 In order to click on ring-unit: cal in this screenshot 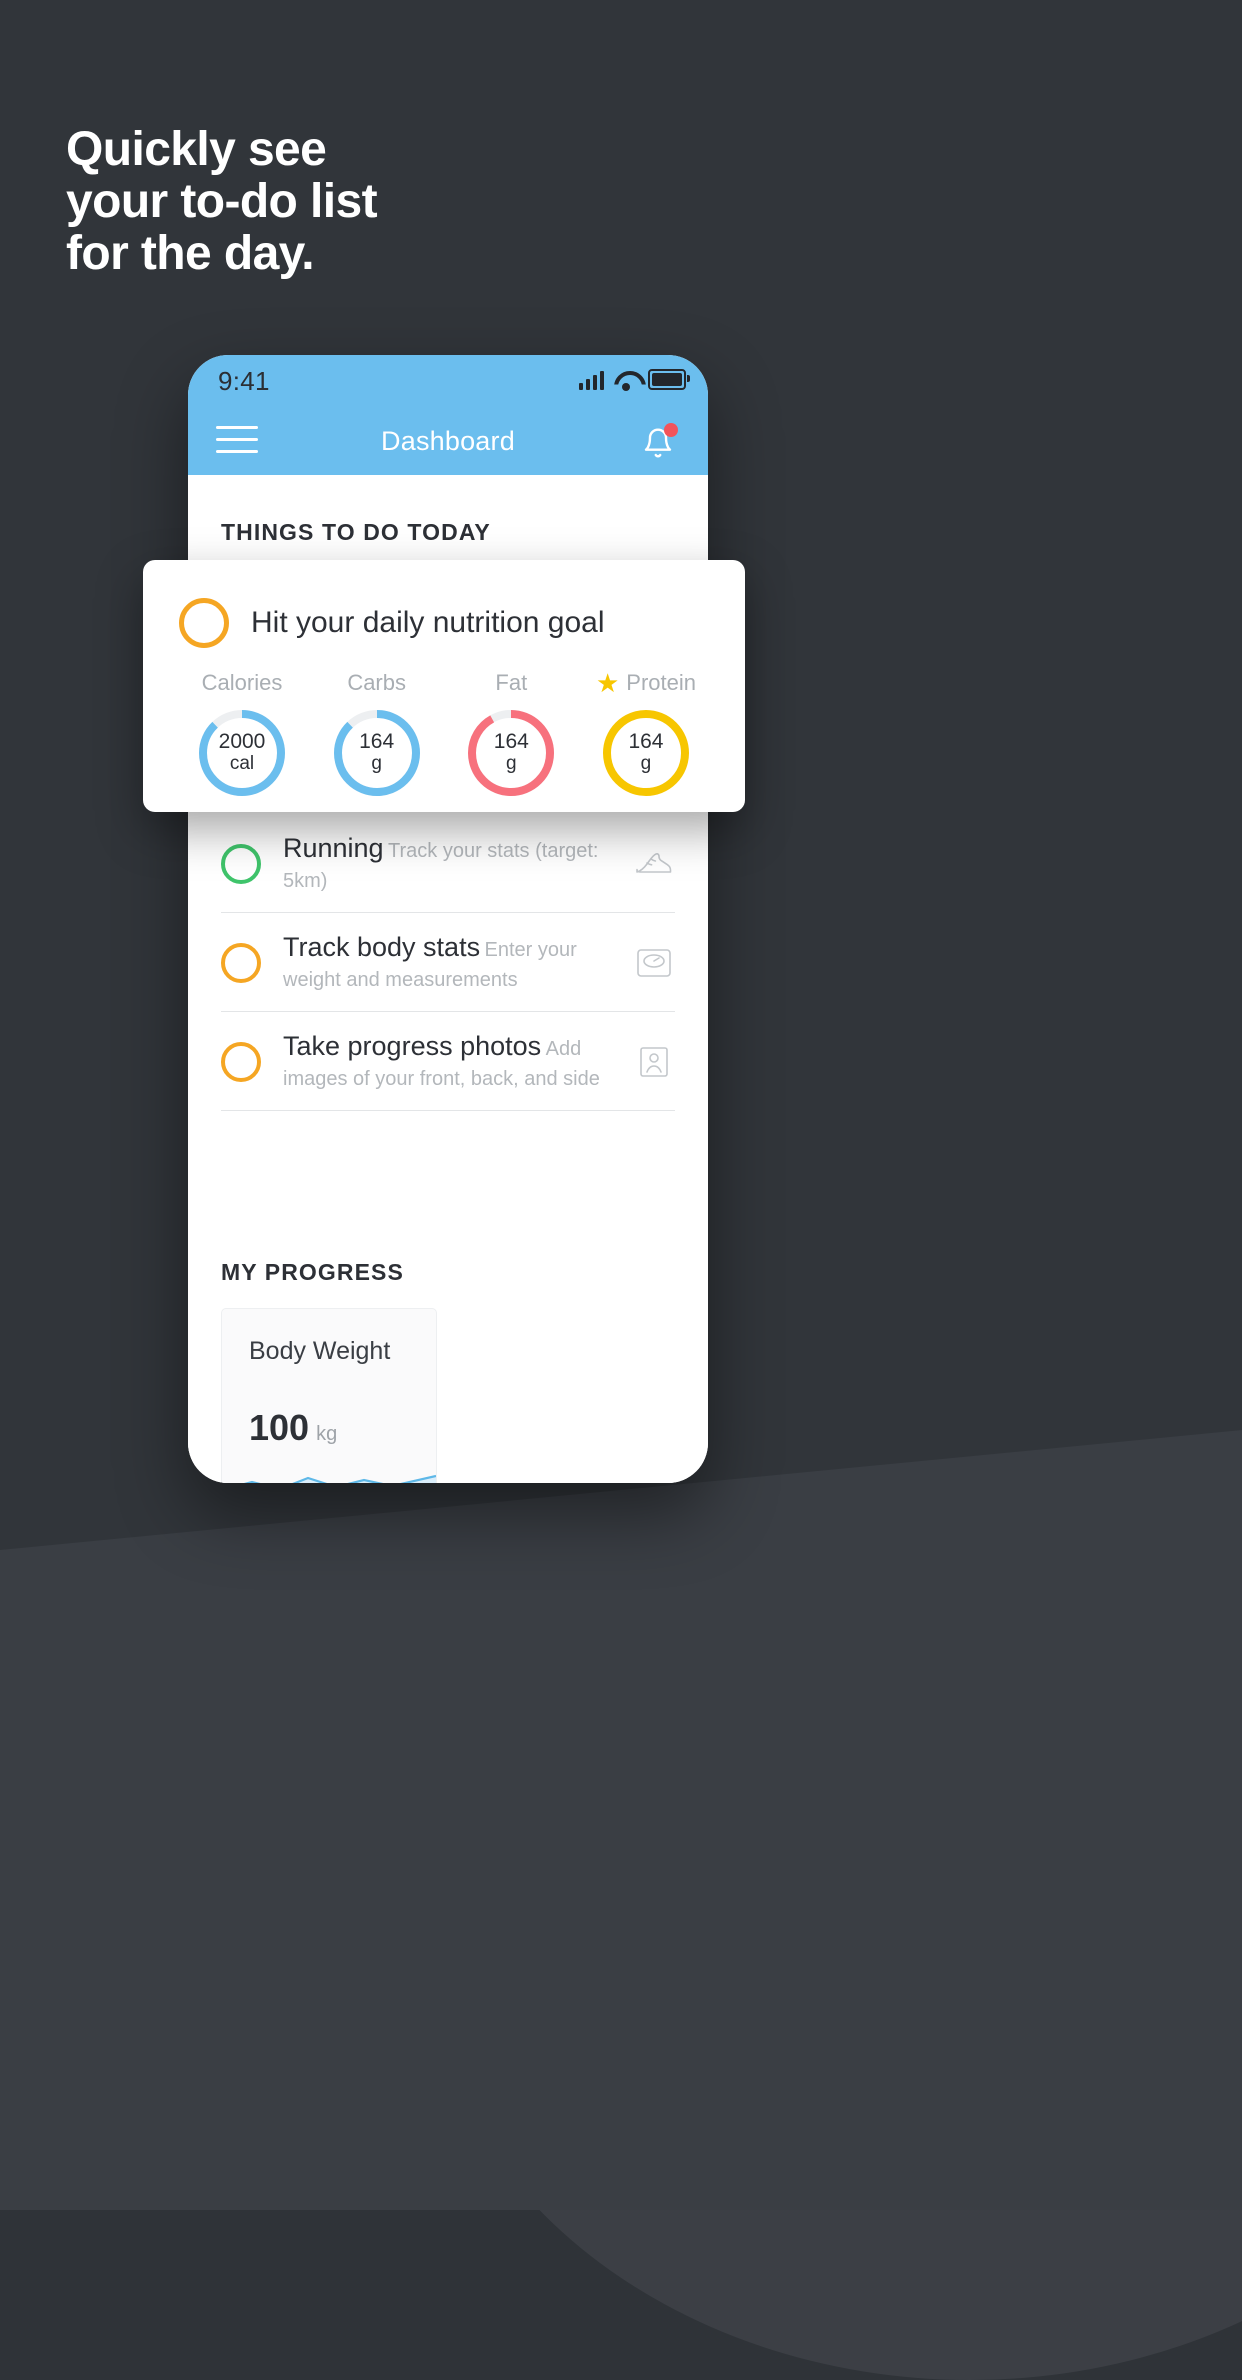, I will do `click(242, 763)`.